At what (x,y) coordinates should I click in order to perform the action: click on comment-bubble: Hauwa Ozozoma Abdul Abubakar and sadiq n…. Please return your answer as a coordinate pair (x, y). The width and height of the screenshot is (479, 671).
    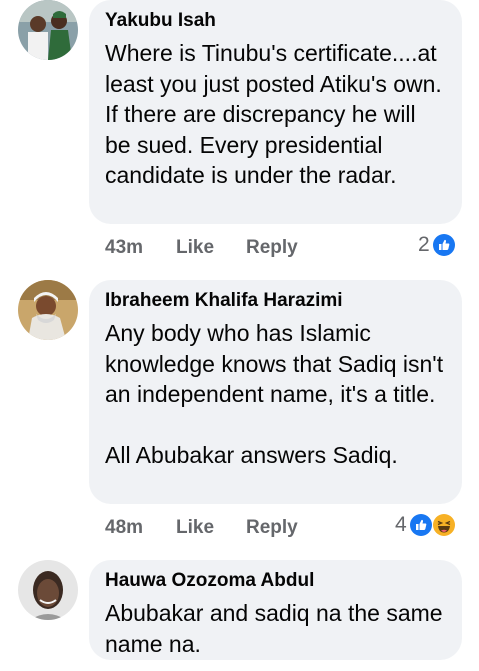
    Looking at the image, I should click on (275, 610).